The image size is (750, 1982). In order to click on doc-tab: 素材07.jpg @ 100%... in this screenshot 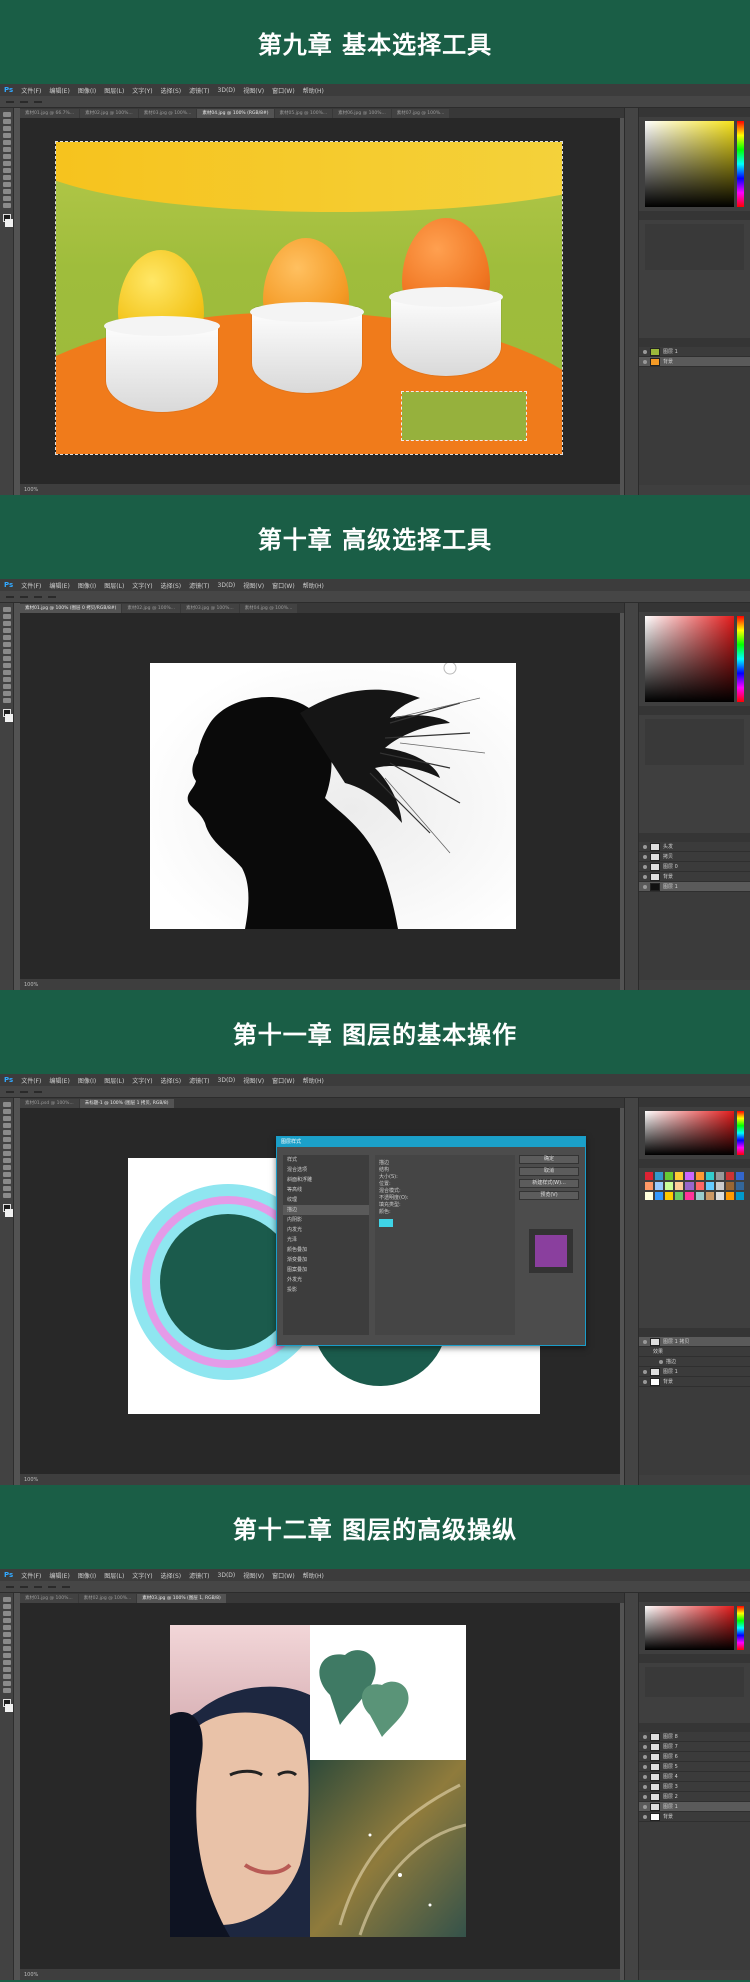, I will do `click(420, 113)`.